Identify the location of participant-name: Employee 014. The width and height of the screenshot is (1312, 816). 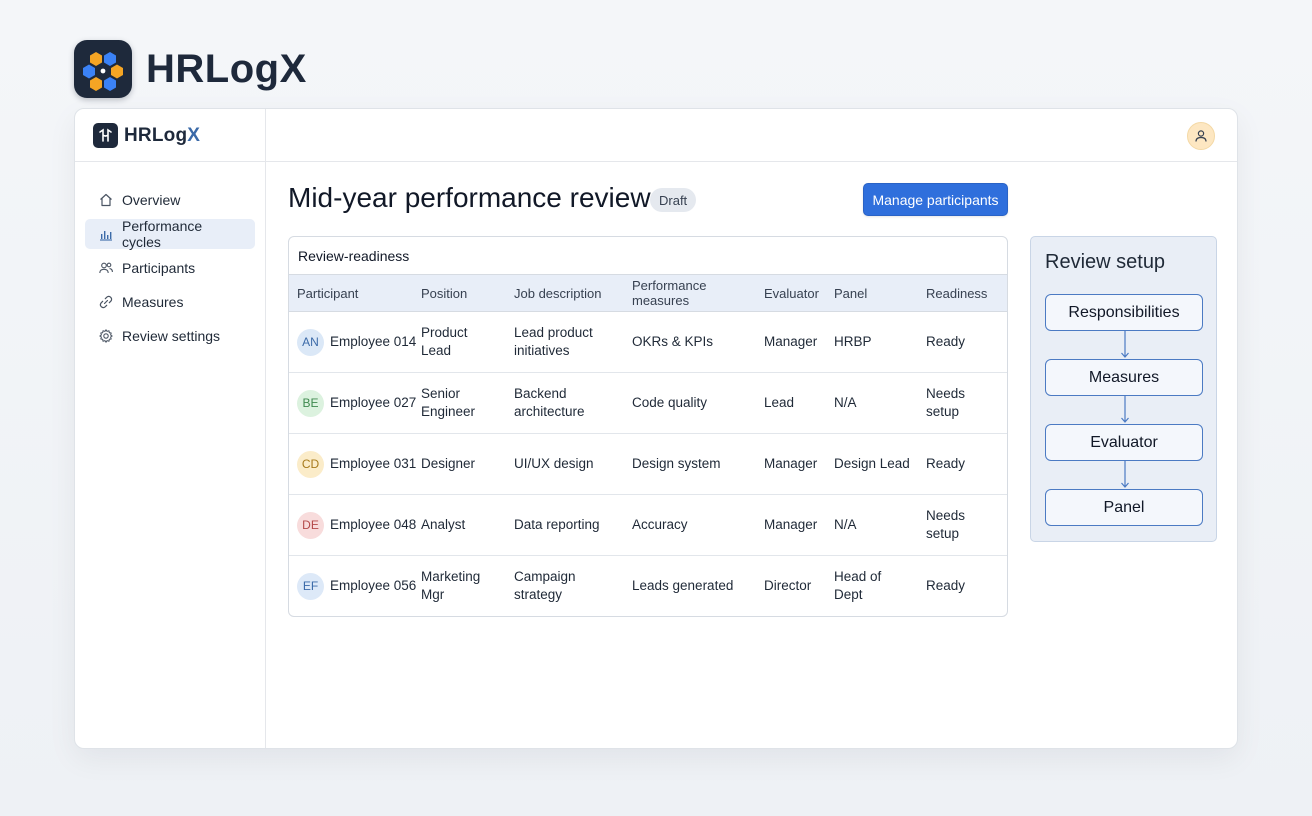
(373, 341).